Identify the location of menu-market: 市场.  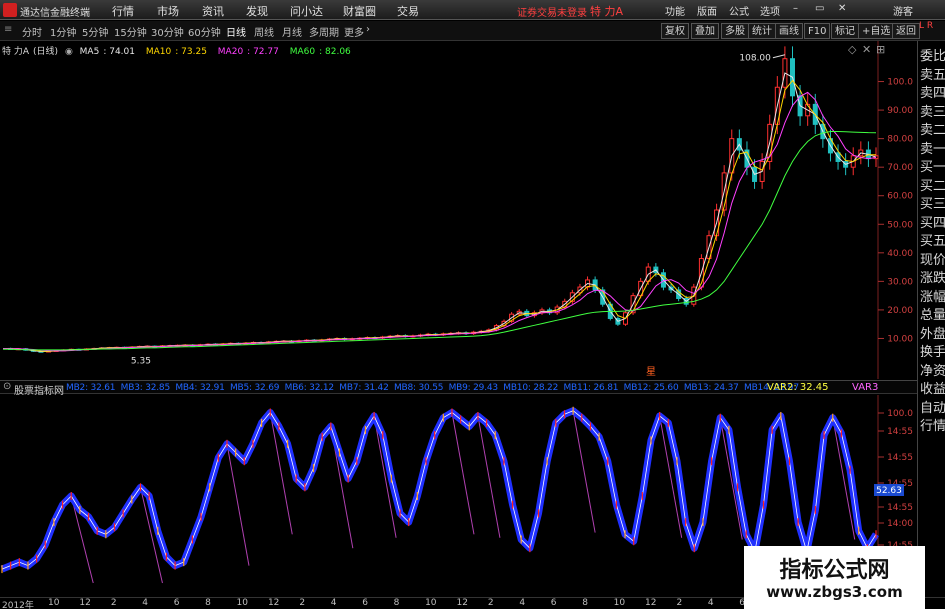
(168, 11).